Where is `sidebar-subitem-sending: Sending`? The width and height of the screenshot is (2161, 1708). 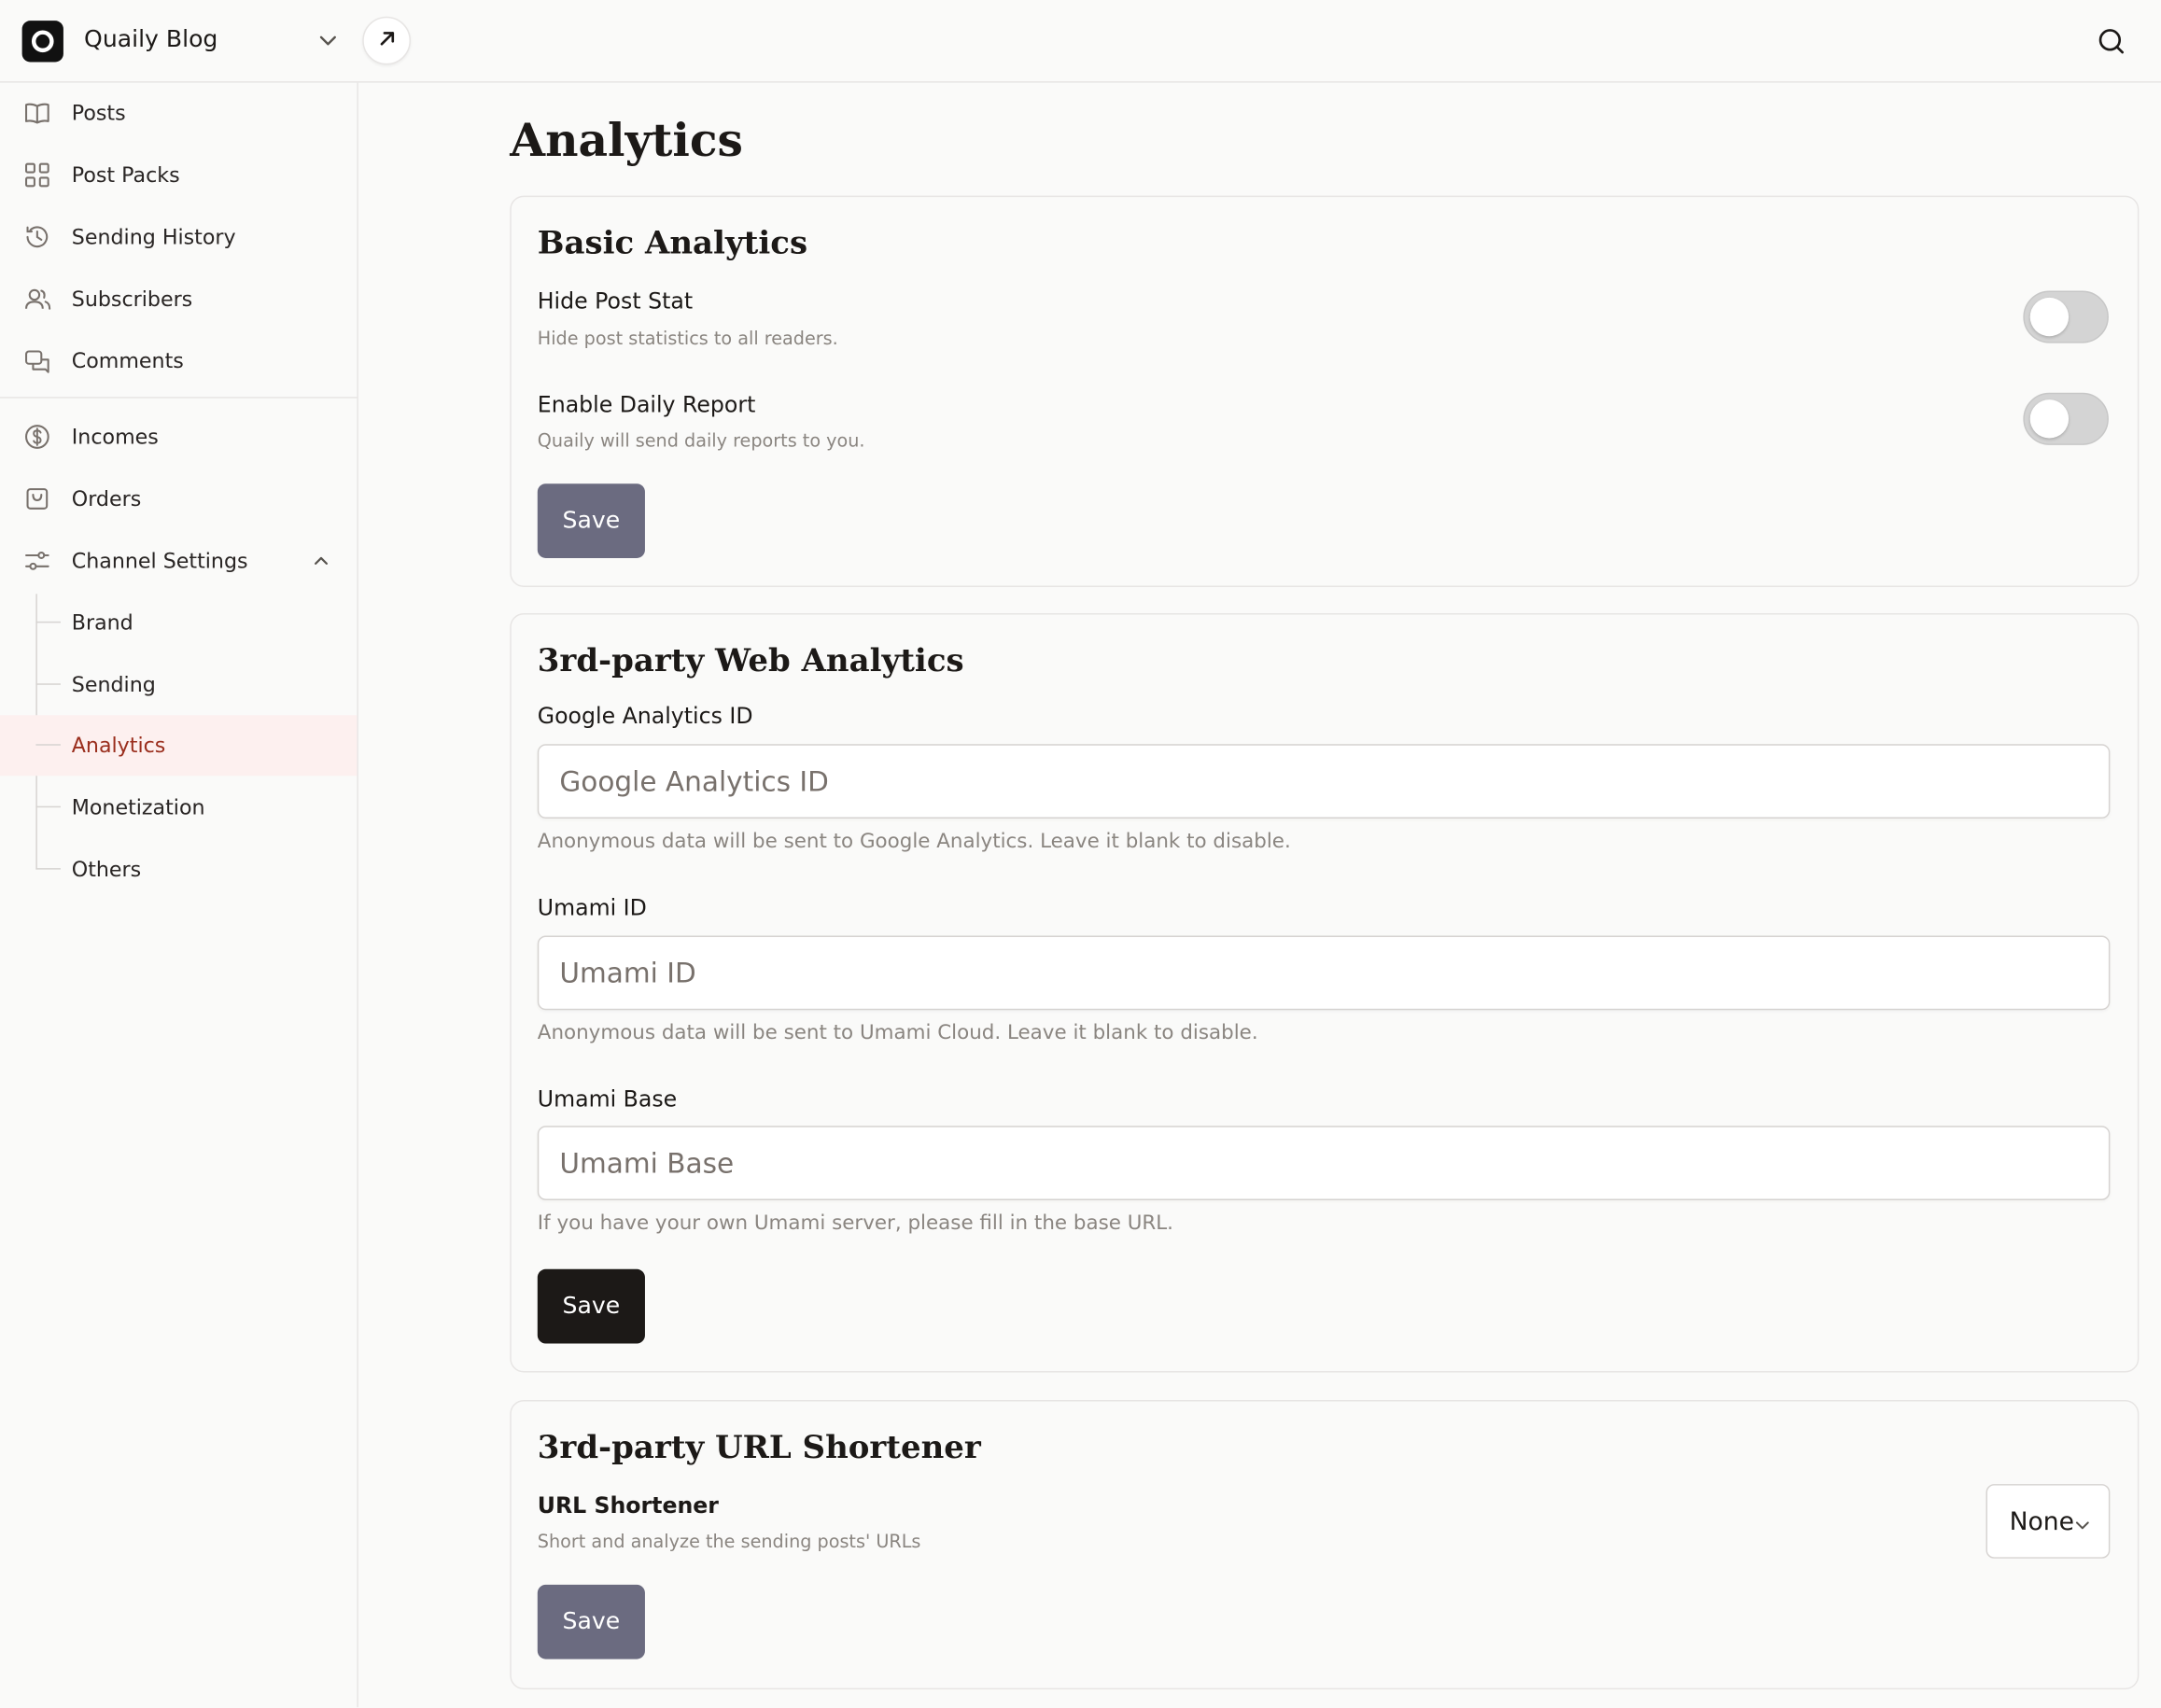 sidebar-subitem-sending: Sending is located at coordinates (178, 684).